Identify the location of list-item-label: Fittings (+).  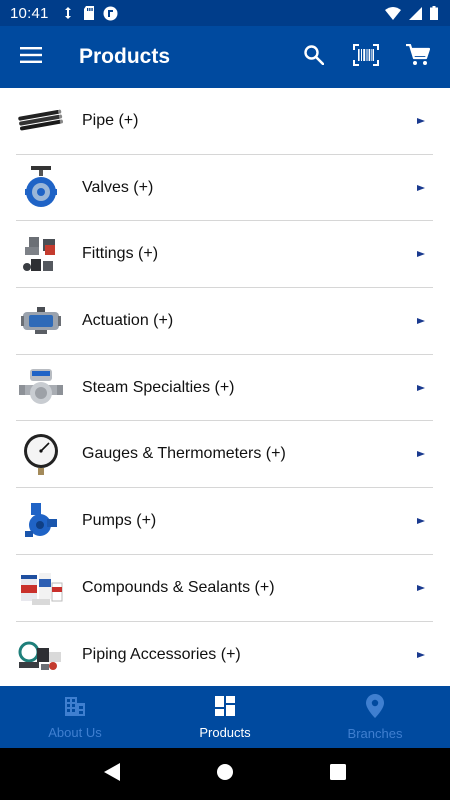
(120, 254).